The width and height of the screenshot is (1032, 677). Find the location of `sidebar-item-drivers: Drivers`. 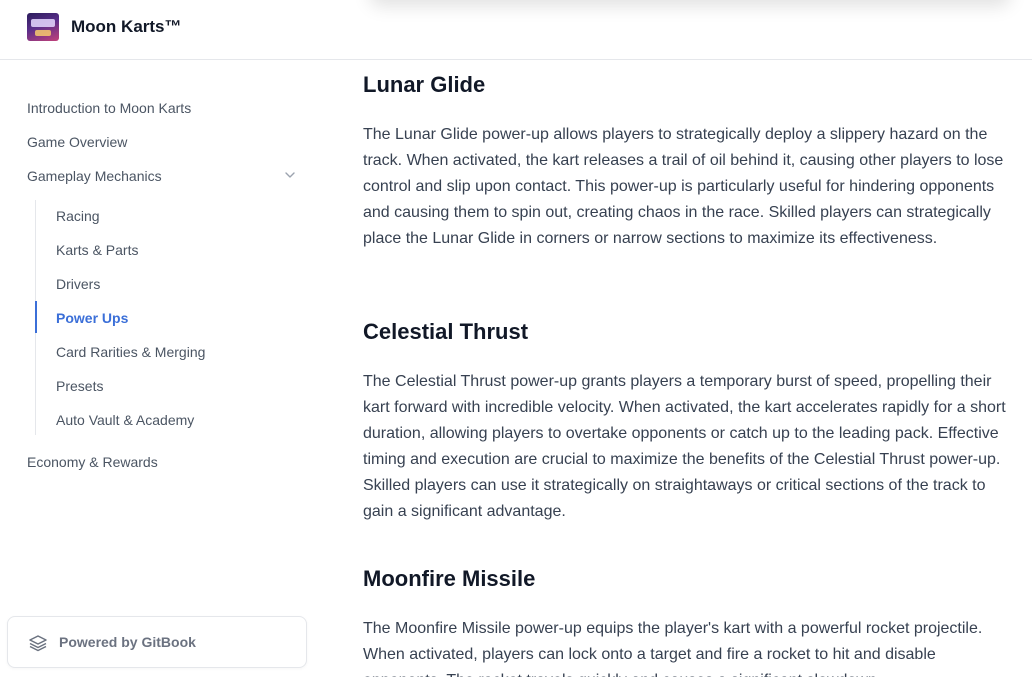

sidebar-item-drivers: Drivers is located at coordinates (78, 284).